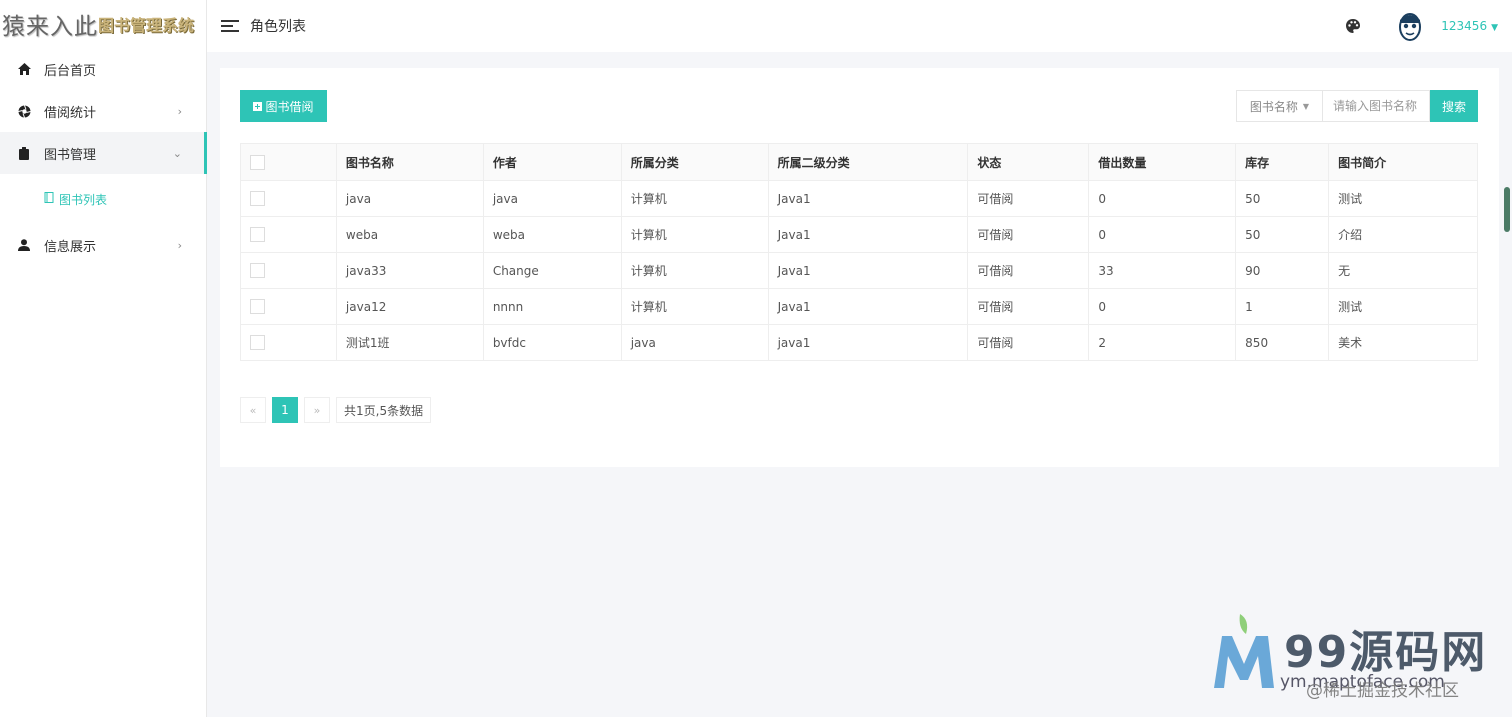  I want to click on table-cell: 50, so click(1282, 234).